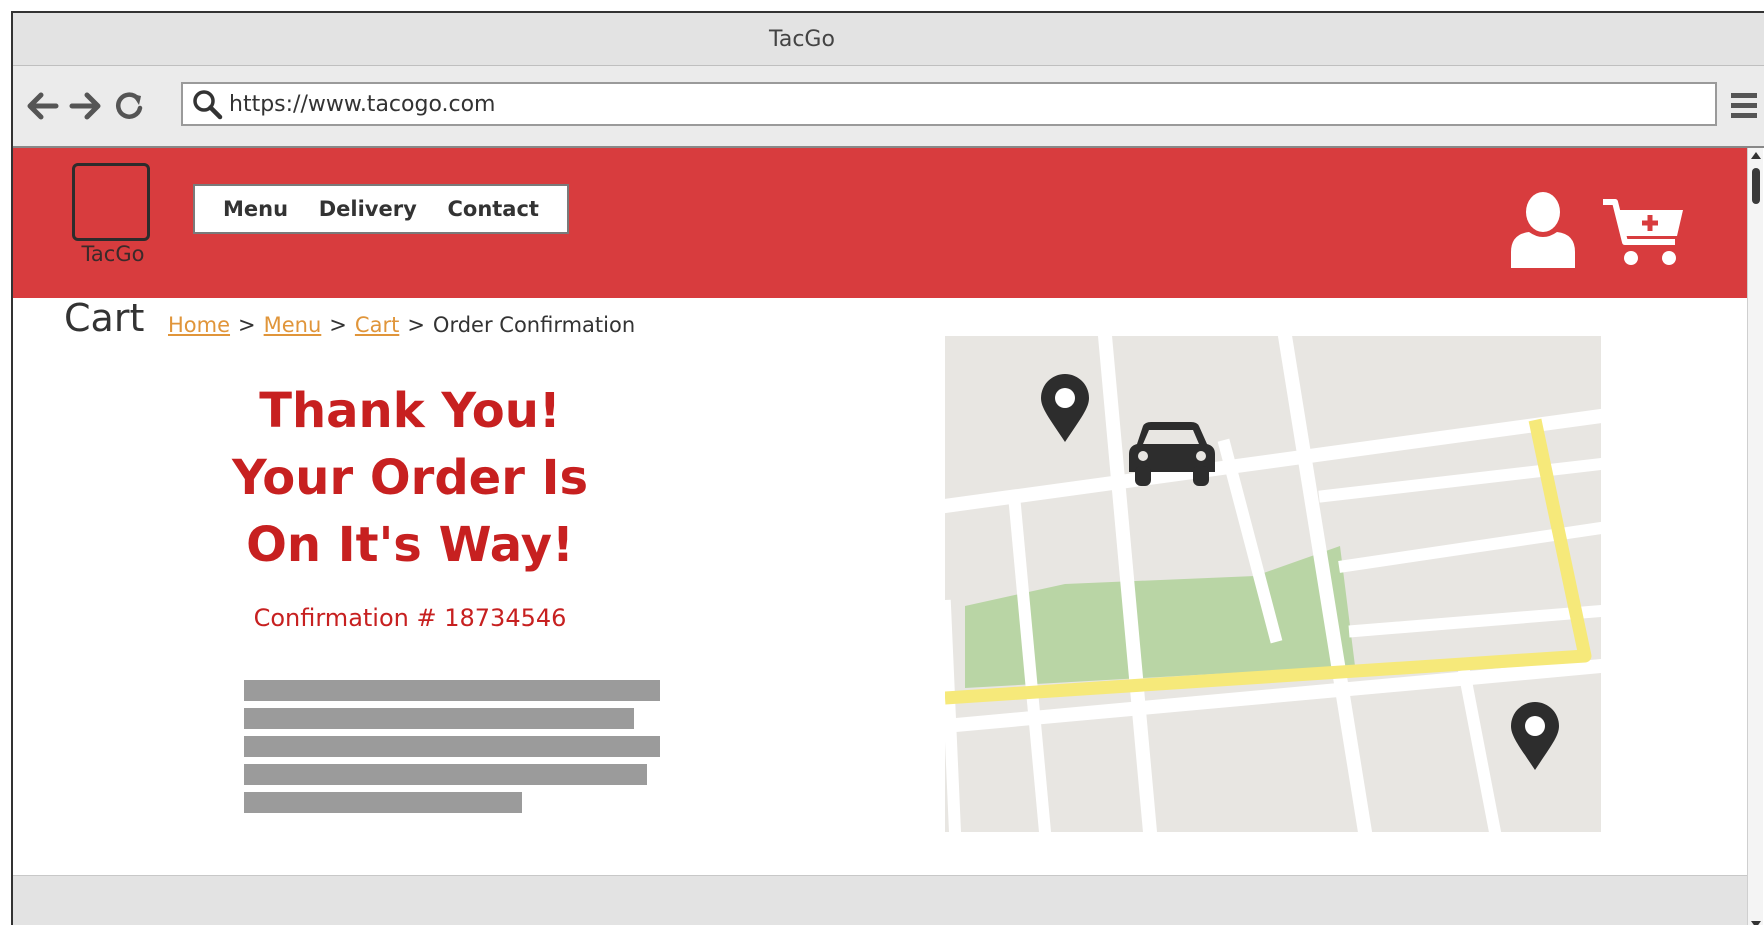  What do you see at coordinates (199, 325) in the screenshot?
I see `breadcrumb-home: Home` at bounding box center [199, 325].